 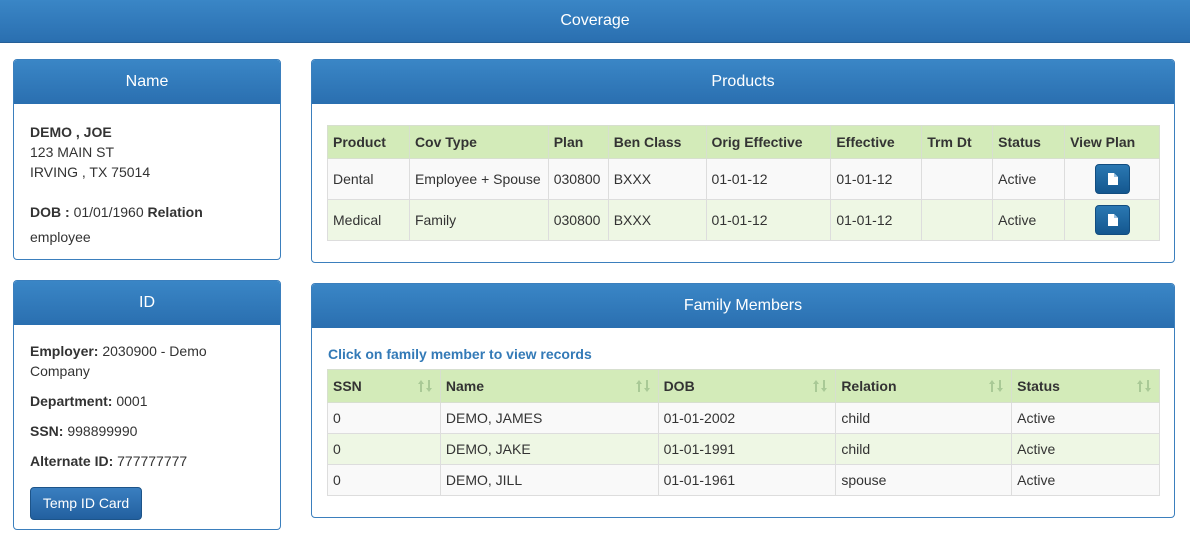 I want to click on col-status-label: Status, so click(x=1038, y=386).